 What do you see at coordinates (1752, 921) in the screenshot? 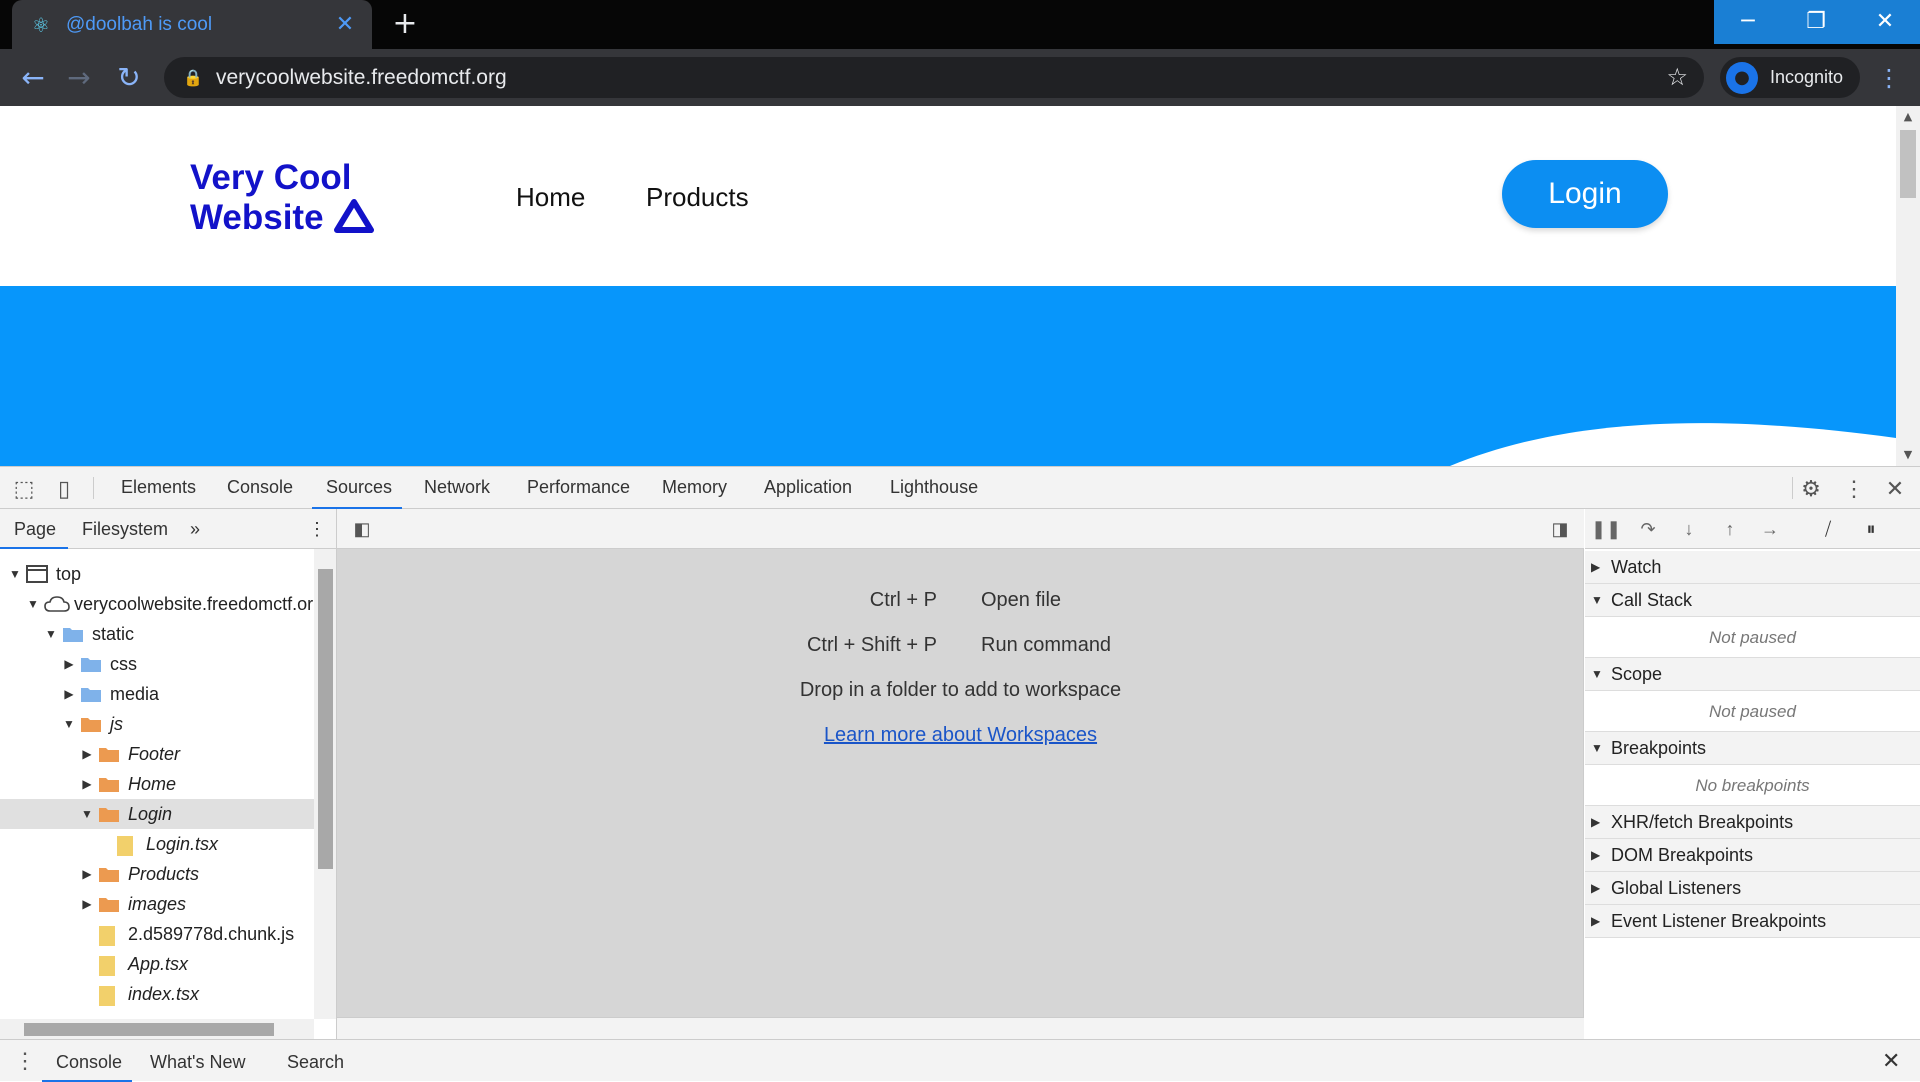
I see `section-event-listener-breakpoints: ▶ Event Listener Breakpoints` at bounding box center [1752, 921].